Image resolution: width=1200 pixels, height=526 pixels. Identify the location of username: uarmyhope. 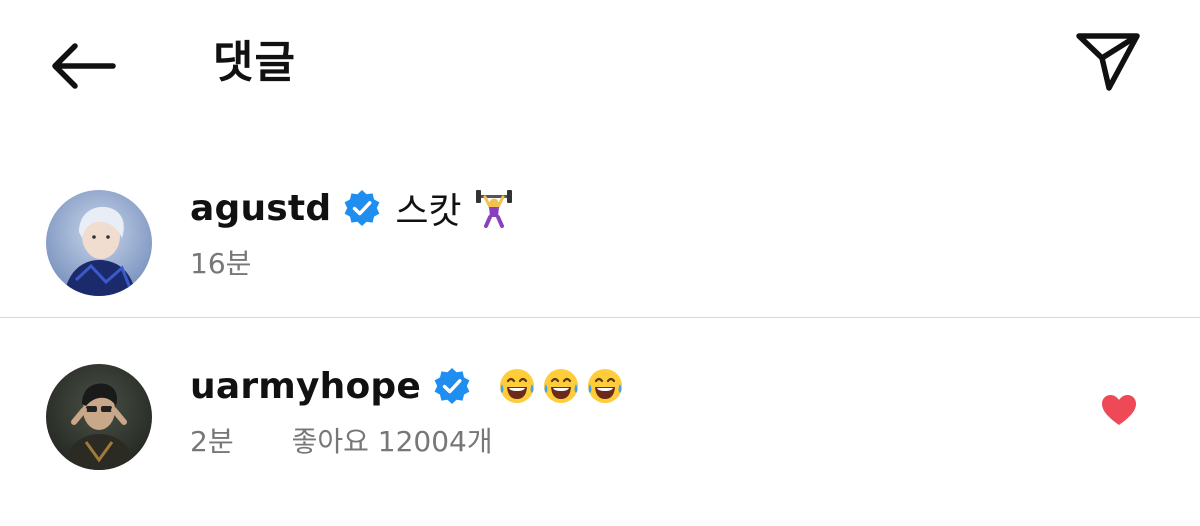
(305, 386).